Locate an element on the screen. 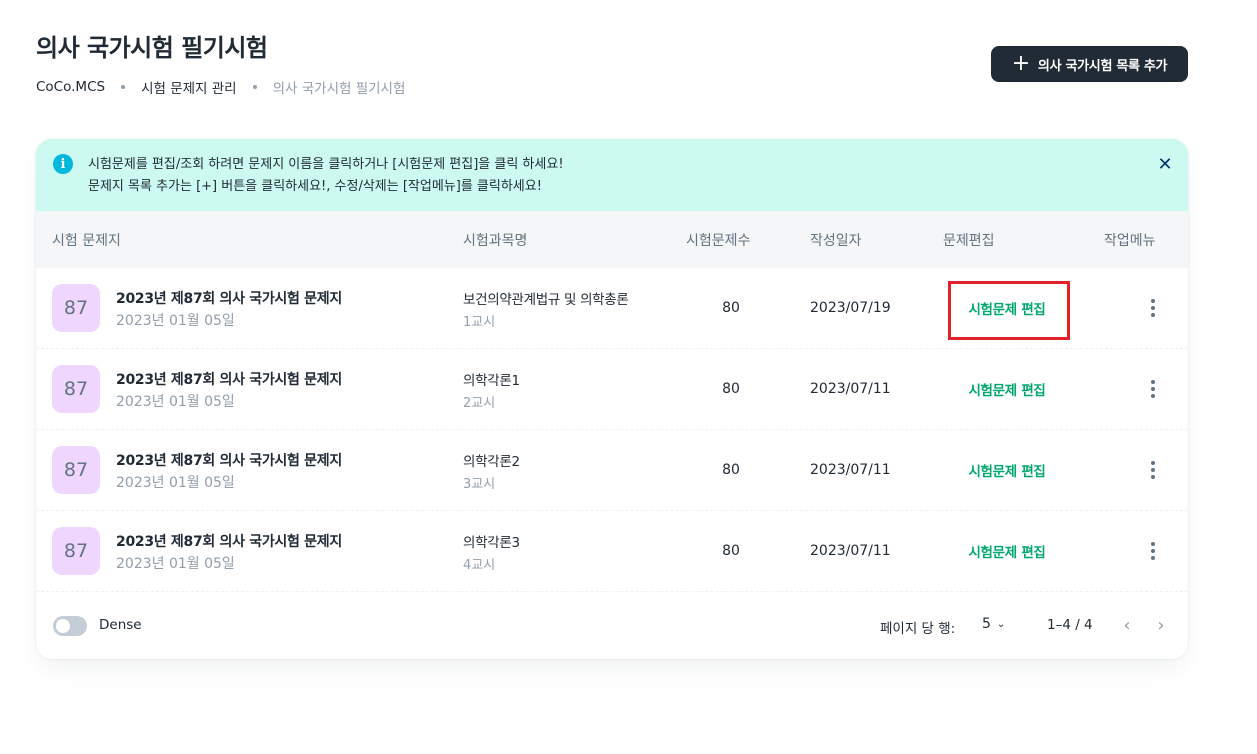 The image size is (1257, 754). breadcrumb: CoCo.MCS 시험 문제지 관리 의사 국가시험 필기시험 is located at coordinates (220, 87).